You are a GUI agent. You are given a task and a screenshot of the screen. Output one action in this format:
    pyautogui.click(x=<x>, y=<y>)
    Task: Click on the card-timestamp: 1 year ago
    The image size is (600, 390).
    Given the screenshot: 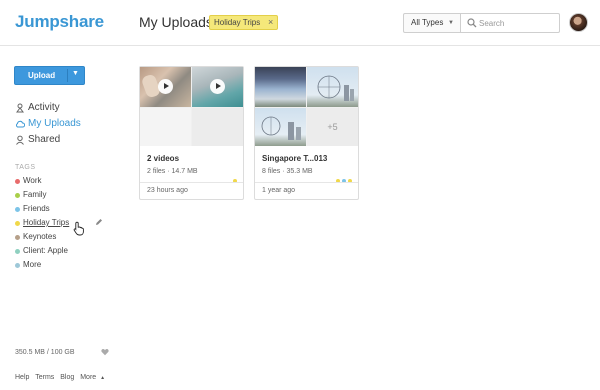 What is the action you would take?
    pyautogui.click(x=279, y=190)
    